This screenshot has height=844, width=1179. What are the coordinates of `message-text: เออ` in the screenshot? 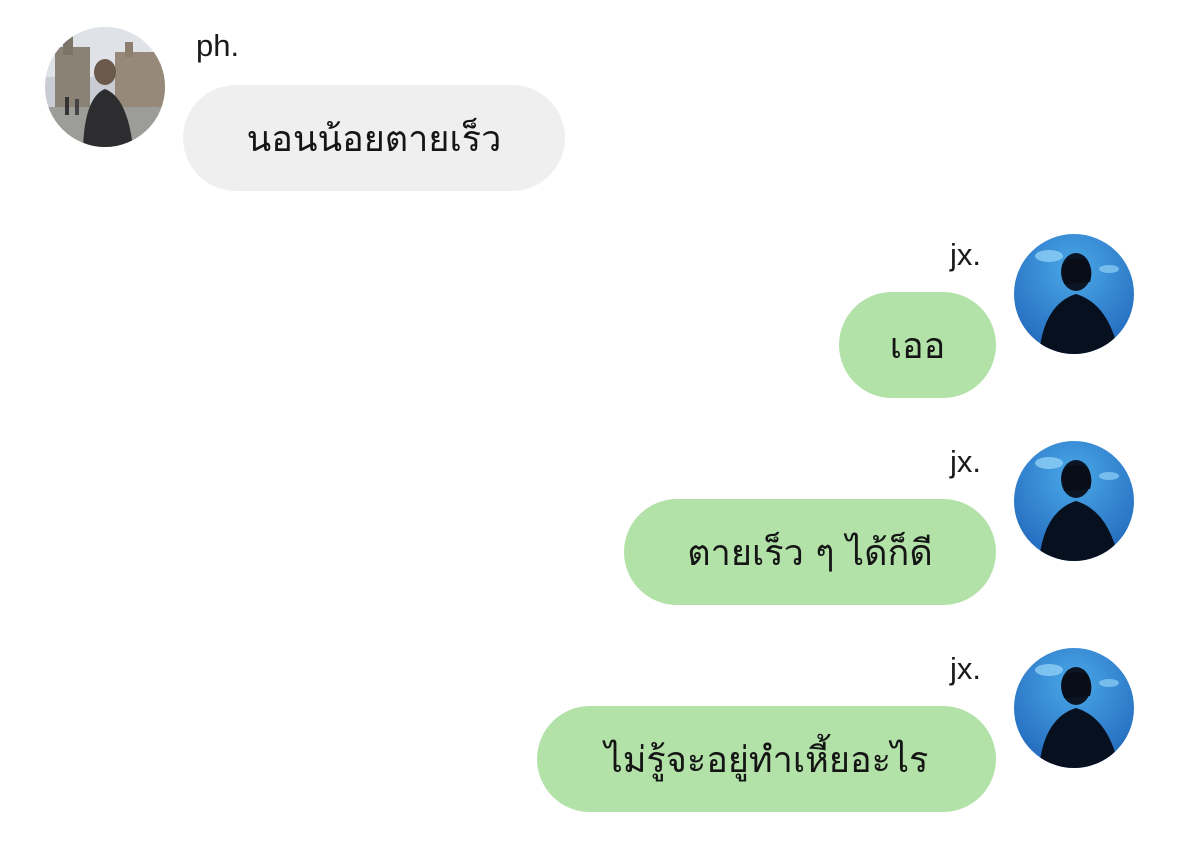 It's located at (917, 346).